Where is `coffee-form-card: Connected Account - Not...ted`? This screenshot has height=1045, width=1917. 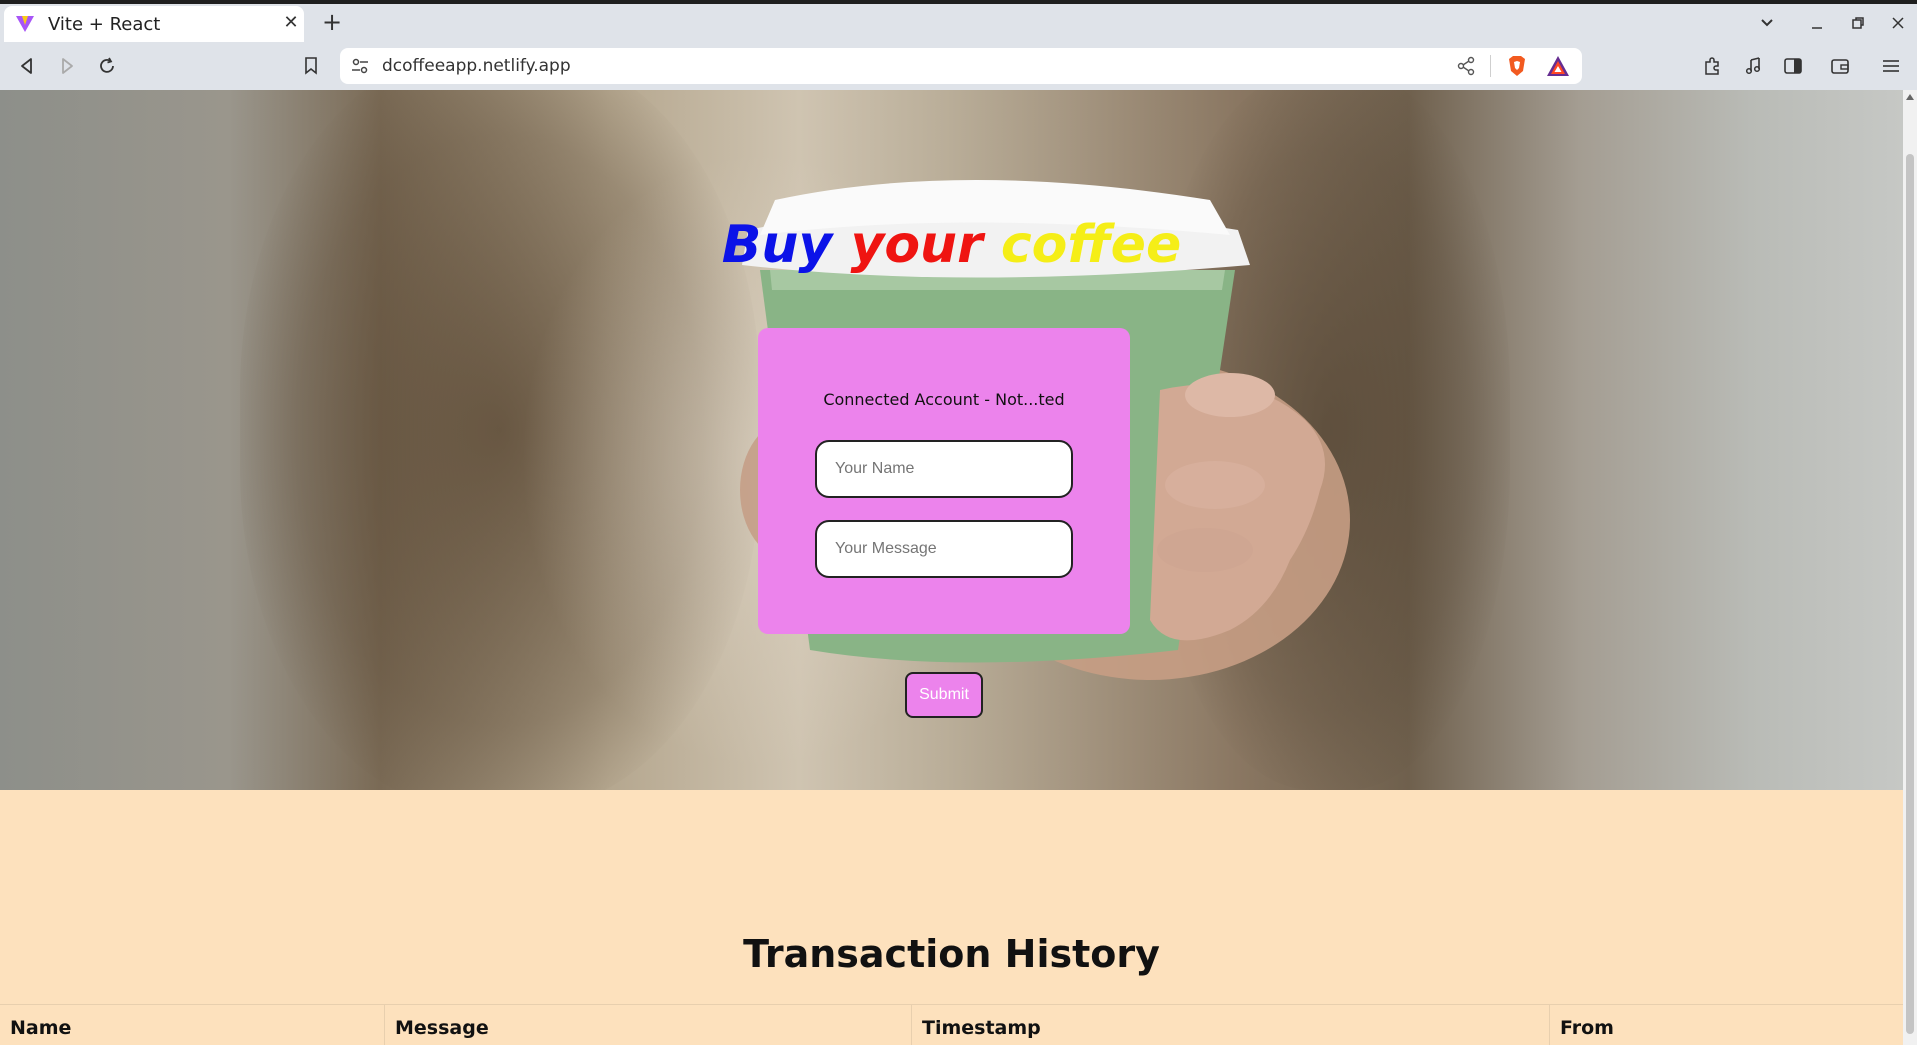
coffee-form-card: Connected Account - Not...ted is located at coordinates (944, 481).